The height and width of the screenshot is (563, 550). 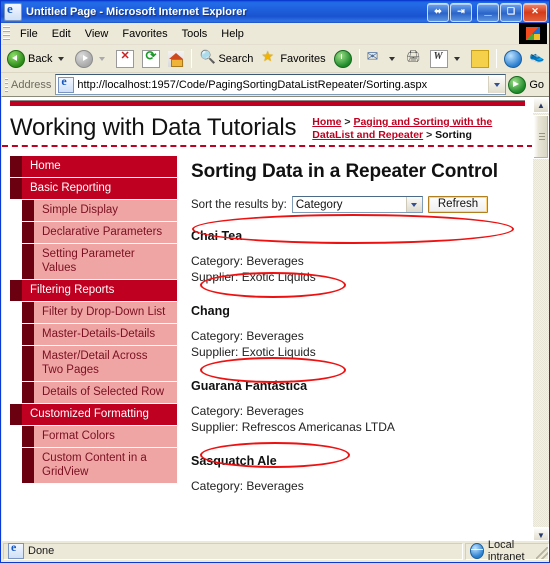 I want to click on shoe-icon, so click(x=538, y=58).